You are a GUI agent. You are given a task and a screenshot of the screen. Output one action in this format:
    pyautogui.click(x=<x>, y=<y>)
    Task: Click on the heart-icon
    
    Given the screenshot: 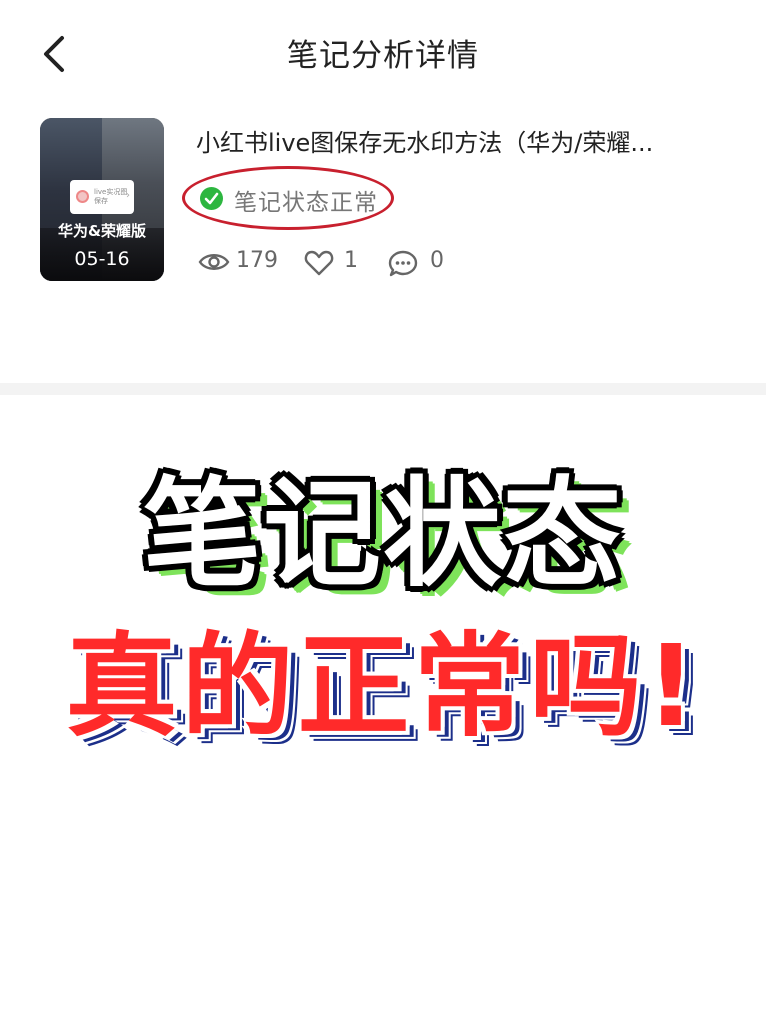 What is the action you would take?
    pyautogui.click(x=319, y=263)
    